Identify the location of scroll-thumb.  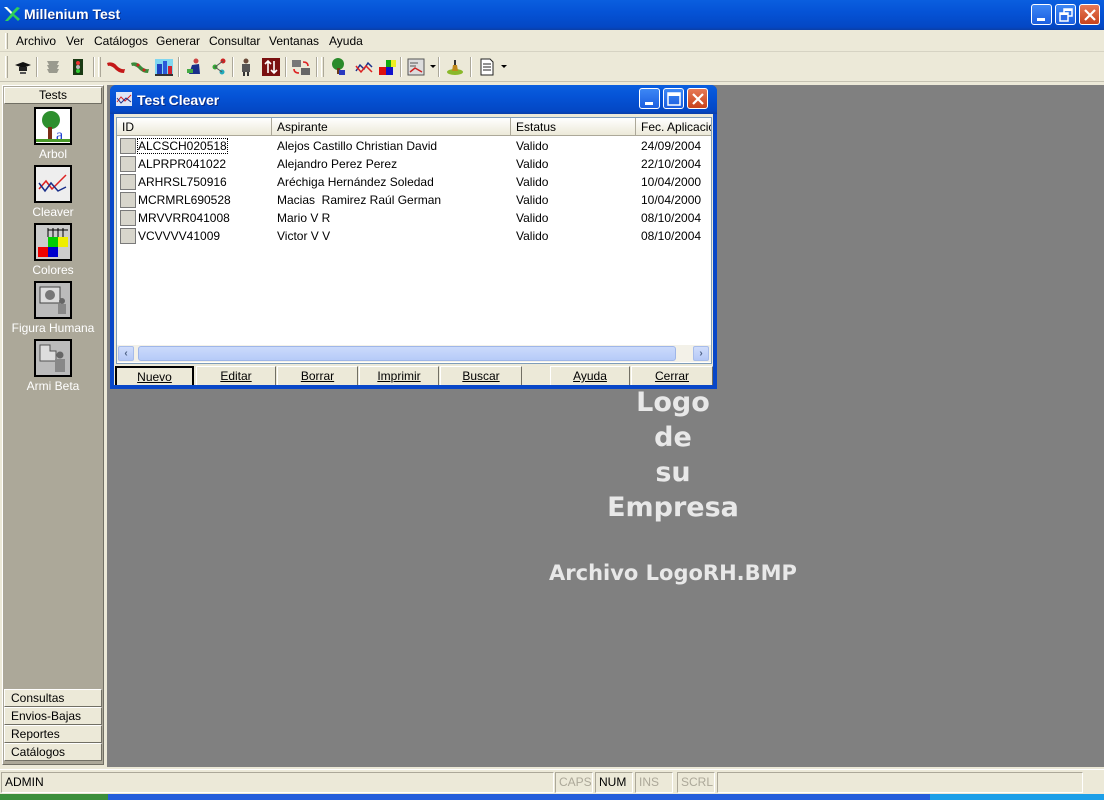
(407, 353).